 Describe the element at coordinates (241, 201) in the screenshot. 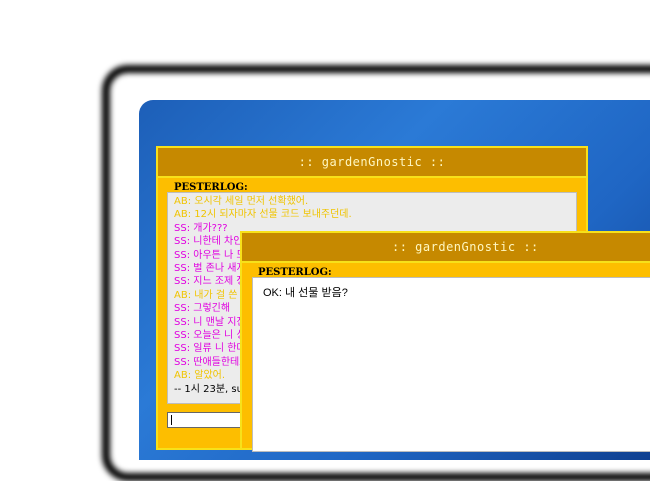

I see `chat-line: AB: 오시각 세일 먼저 선확했어.` at that location.